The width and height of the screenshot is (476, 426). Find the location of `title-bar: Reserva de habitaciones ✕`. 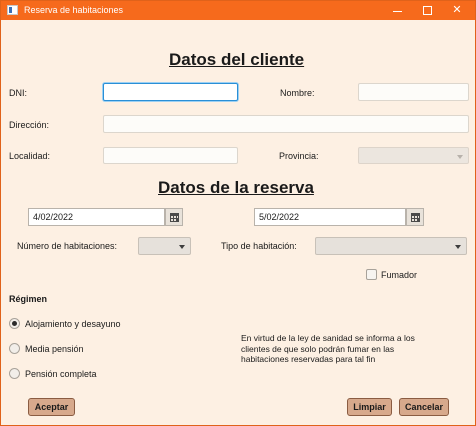

title-bar: Reserva de habitaciones ✕ is located at coordinates (238, 10).